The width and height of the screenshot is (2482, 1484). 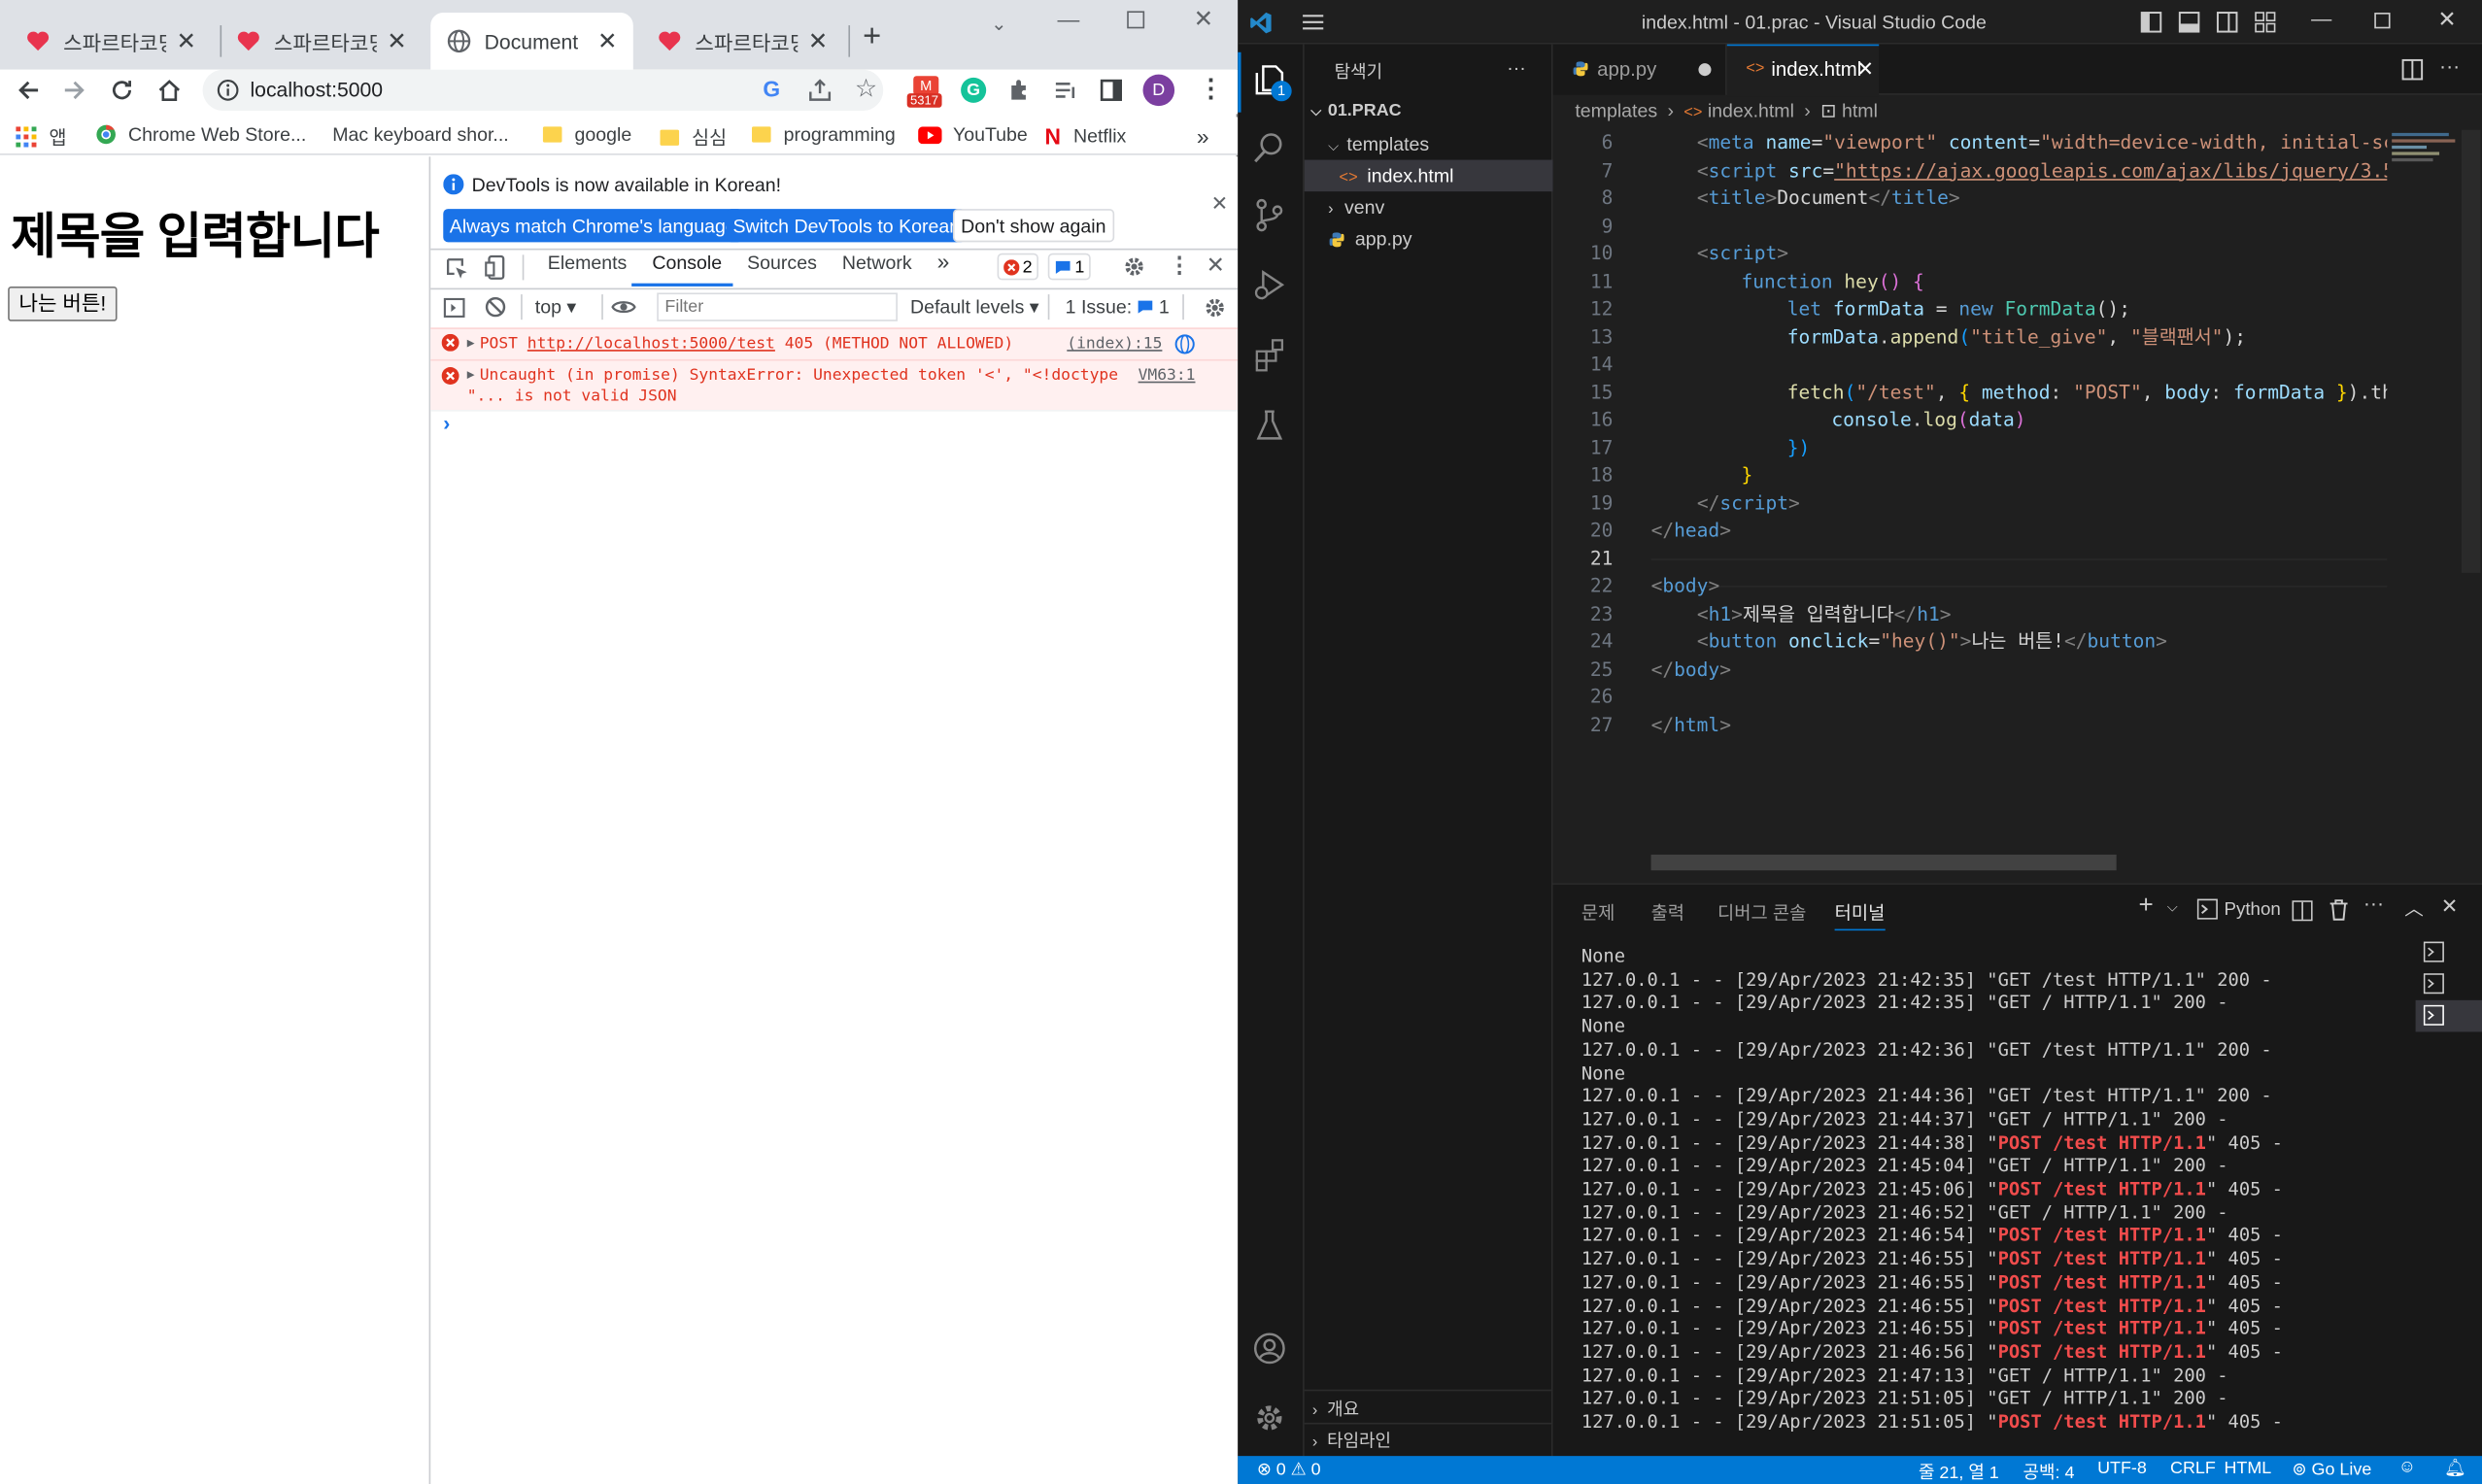 I want to click on feedback-icon: ☺, so click(x=2407, y=1468).